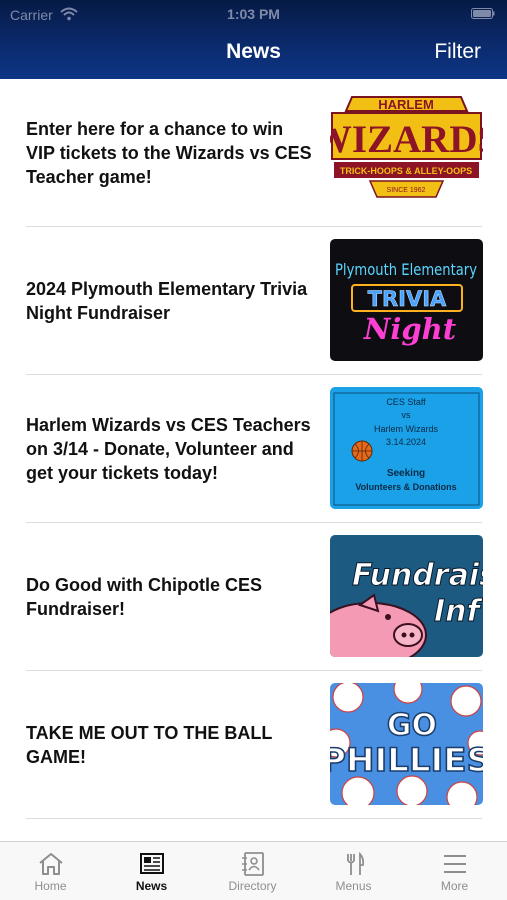 Image resolution: width=507 pixels, height=900 pixels. I want to click on page-title: News, so click(253, 51).